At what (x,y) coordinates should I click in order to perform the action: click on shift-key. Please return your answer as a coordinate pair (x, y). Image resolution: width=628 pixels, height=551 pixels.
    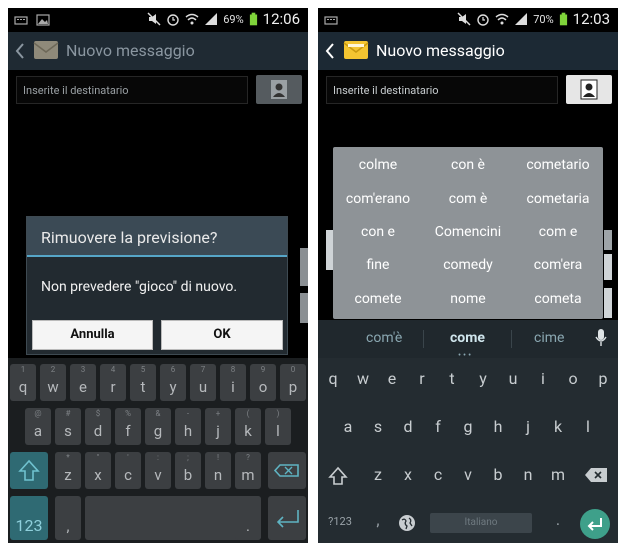
    Looking at the image, I should click on (29, 470).